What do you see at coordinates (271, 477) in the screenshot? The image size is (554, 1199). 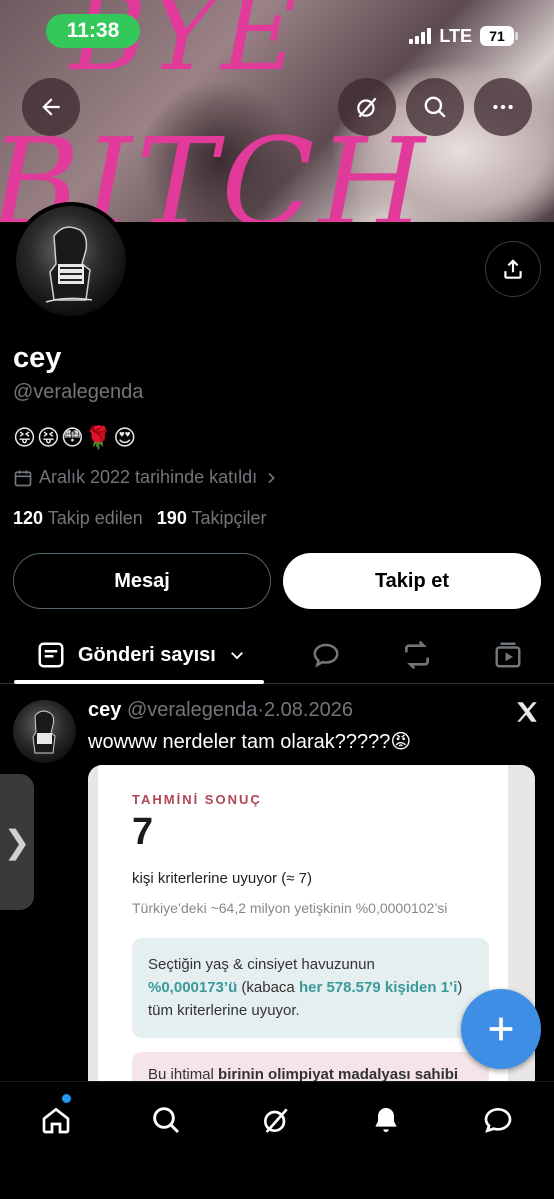 I see `chevron-right-icon` at bounding box center [271, 477].